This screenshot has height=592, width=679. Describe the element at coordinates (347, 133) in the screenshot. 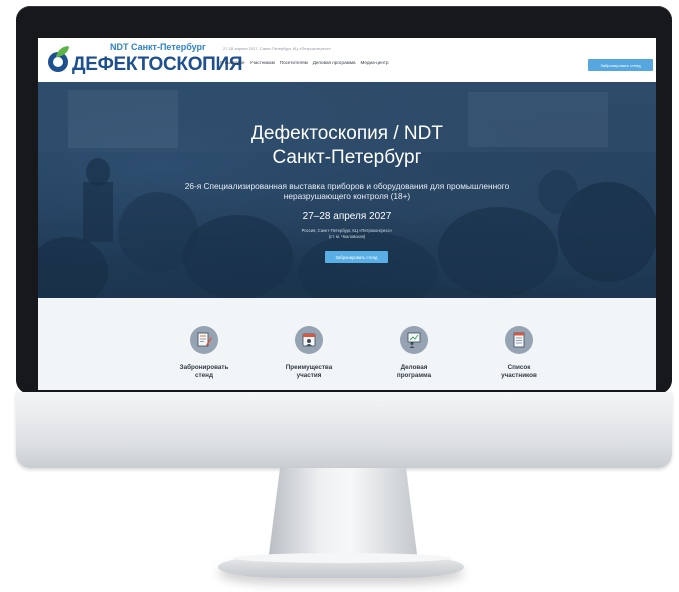

I see `hero-title-line-1: Дефектоскопия / NDT` at that location.